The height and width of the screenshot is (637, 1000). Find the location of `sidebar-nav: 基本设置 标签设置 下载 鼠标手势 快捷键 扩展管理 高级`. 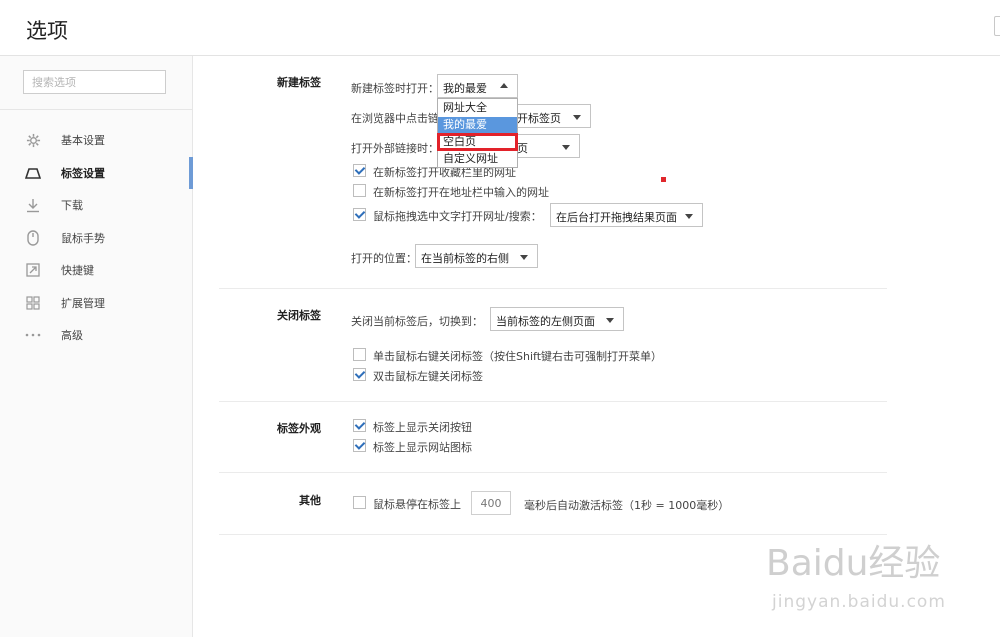

sidebar-nav: 基本设置 标签设置 下载 鼠标手势 快捷键 扩展管理 高级 is located at coordinates (96, 238).